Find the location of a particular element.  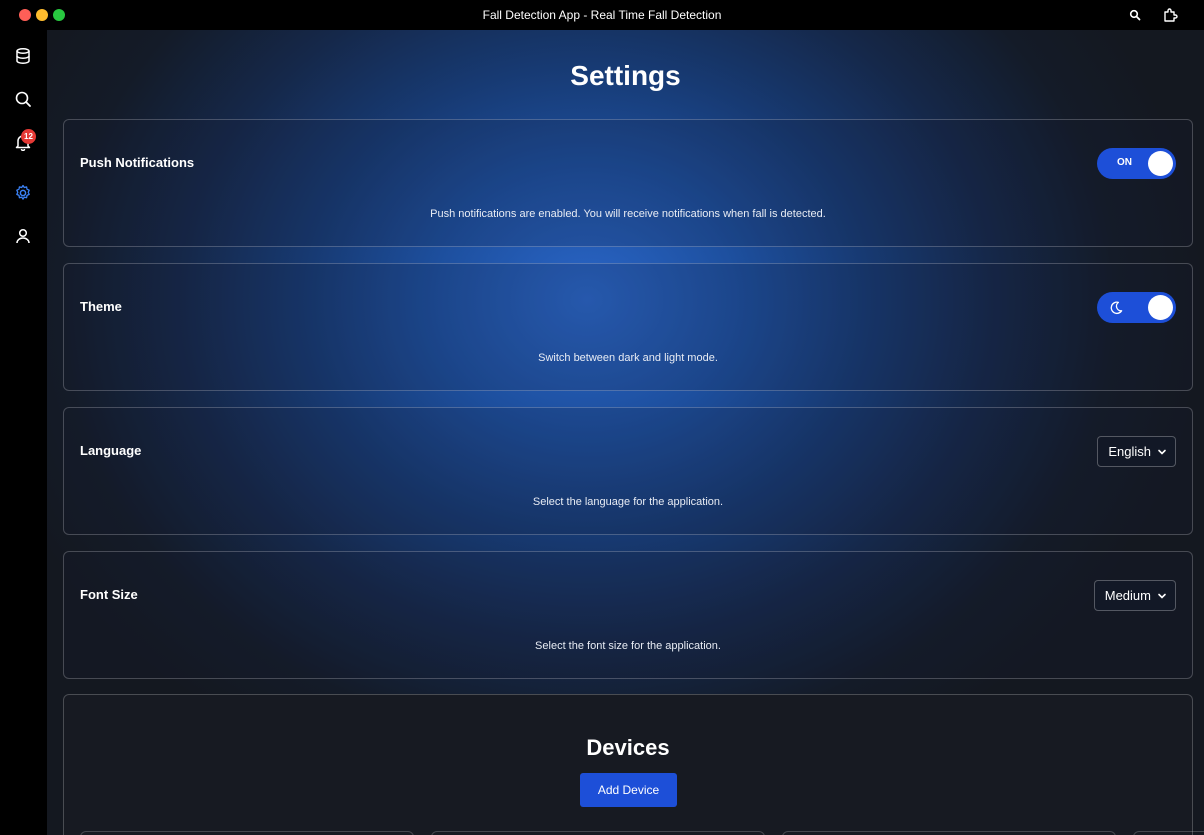

setting-label: Language is located at coordinates (111, 450).